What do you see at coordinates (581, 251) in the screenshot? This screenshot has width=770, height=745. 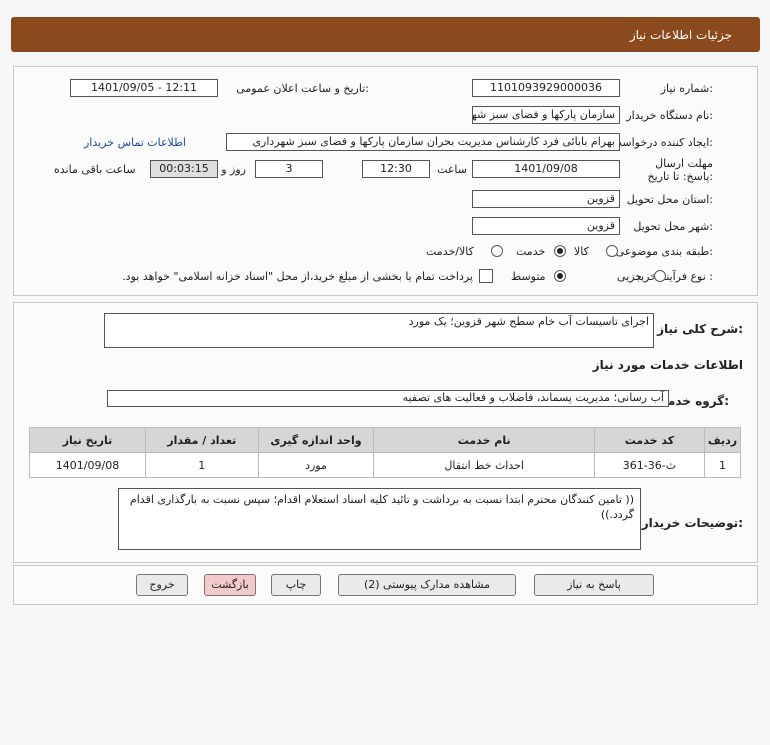 I see `category-goods-label: کالا` at bounding box center [581, 251].